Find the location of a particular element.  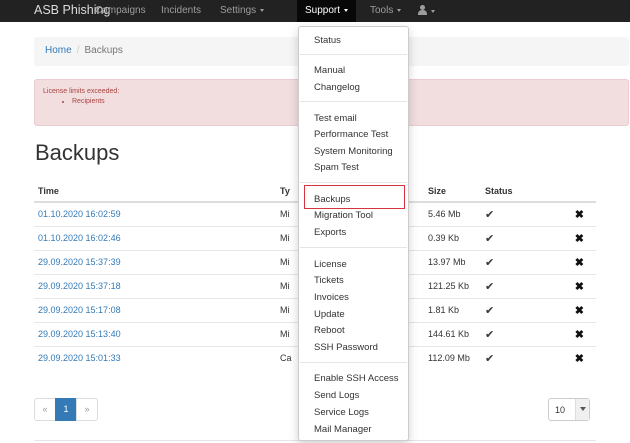

nav-support: Support is located at coordinates (327, 11).